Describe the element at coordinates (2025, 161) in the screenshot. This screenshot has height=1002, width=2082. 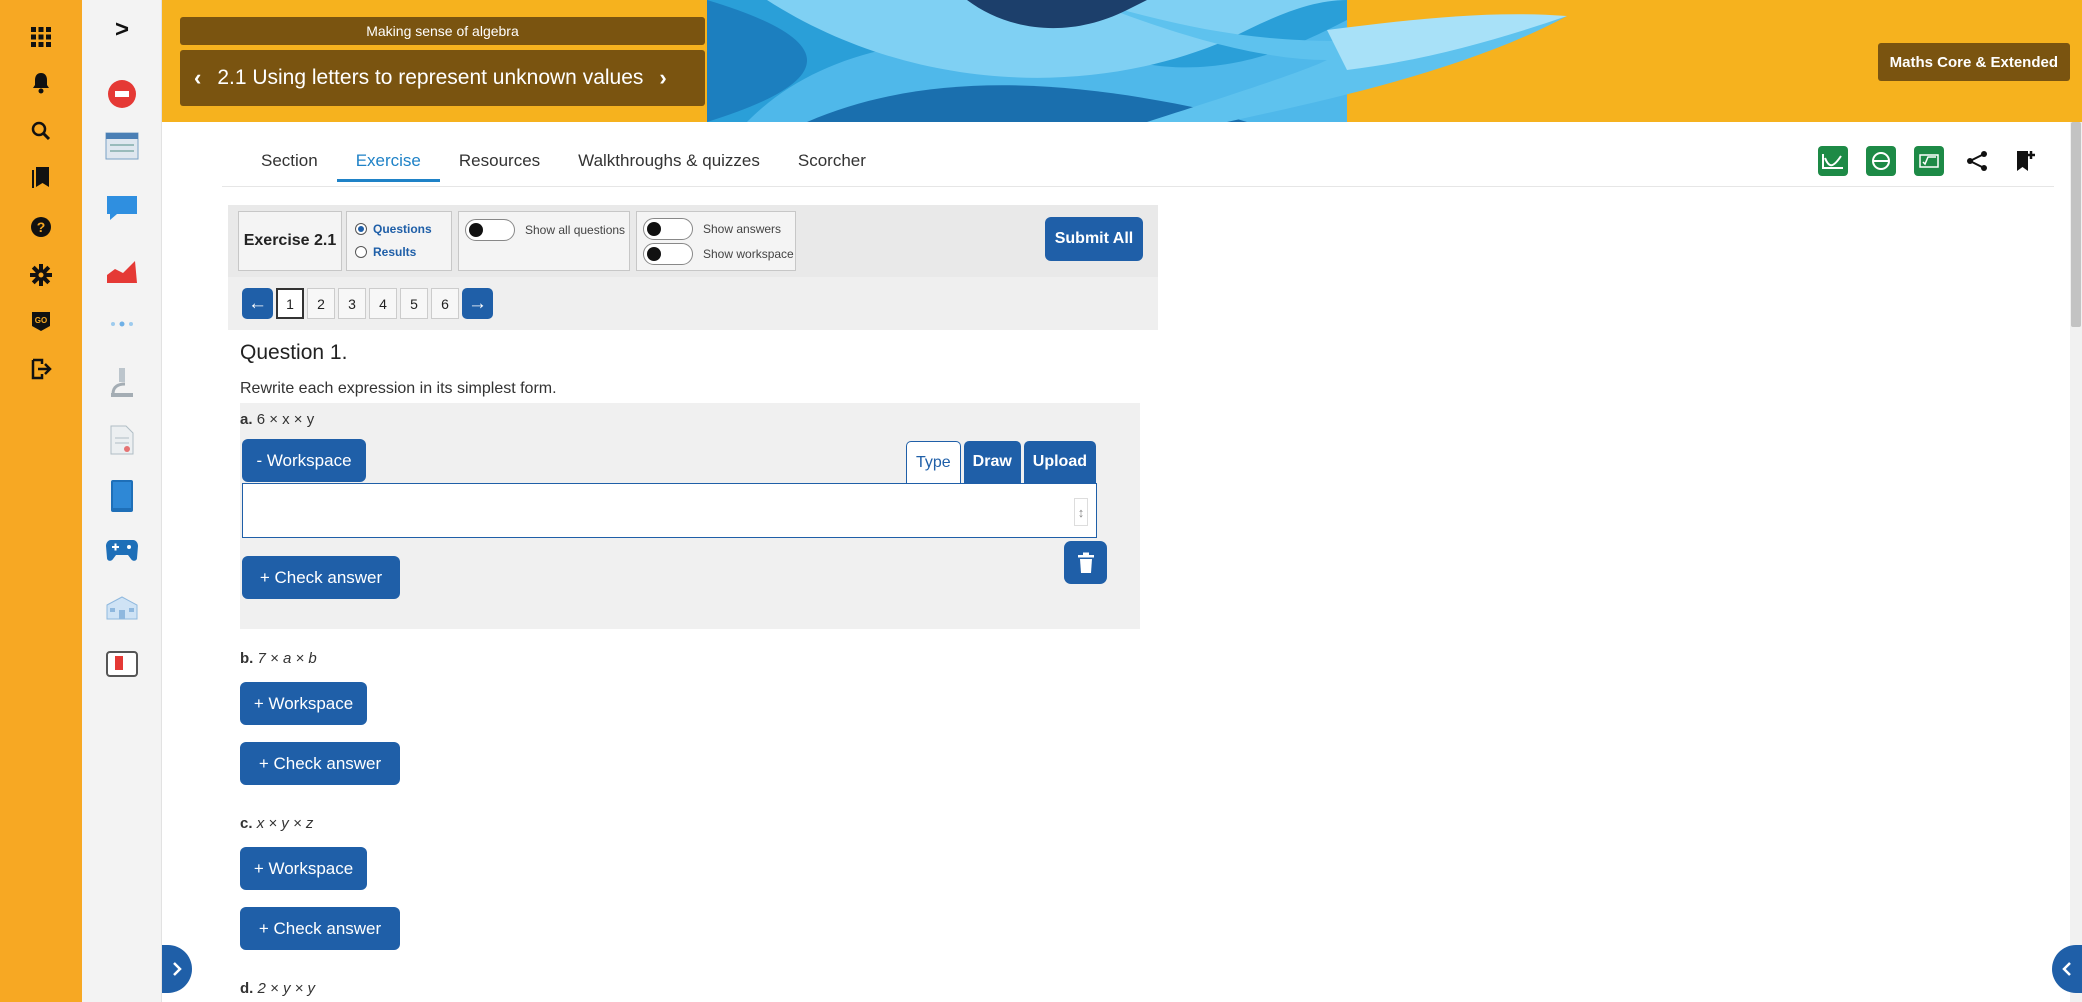
I see `bookmark-add-icon` at that location.